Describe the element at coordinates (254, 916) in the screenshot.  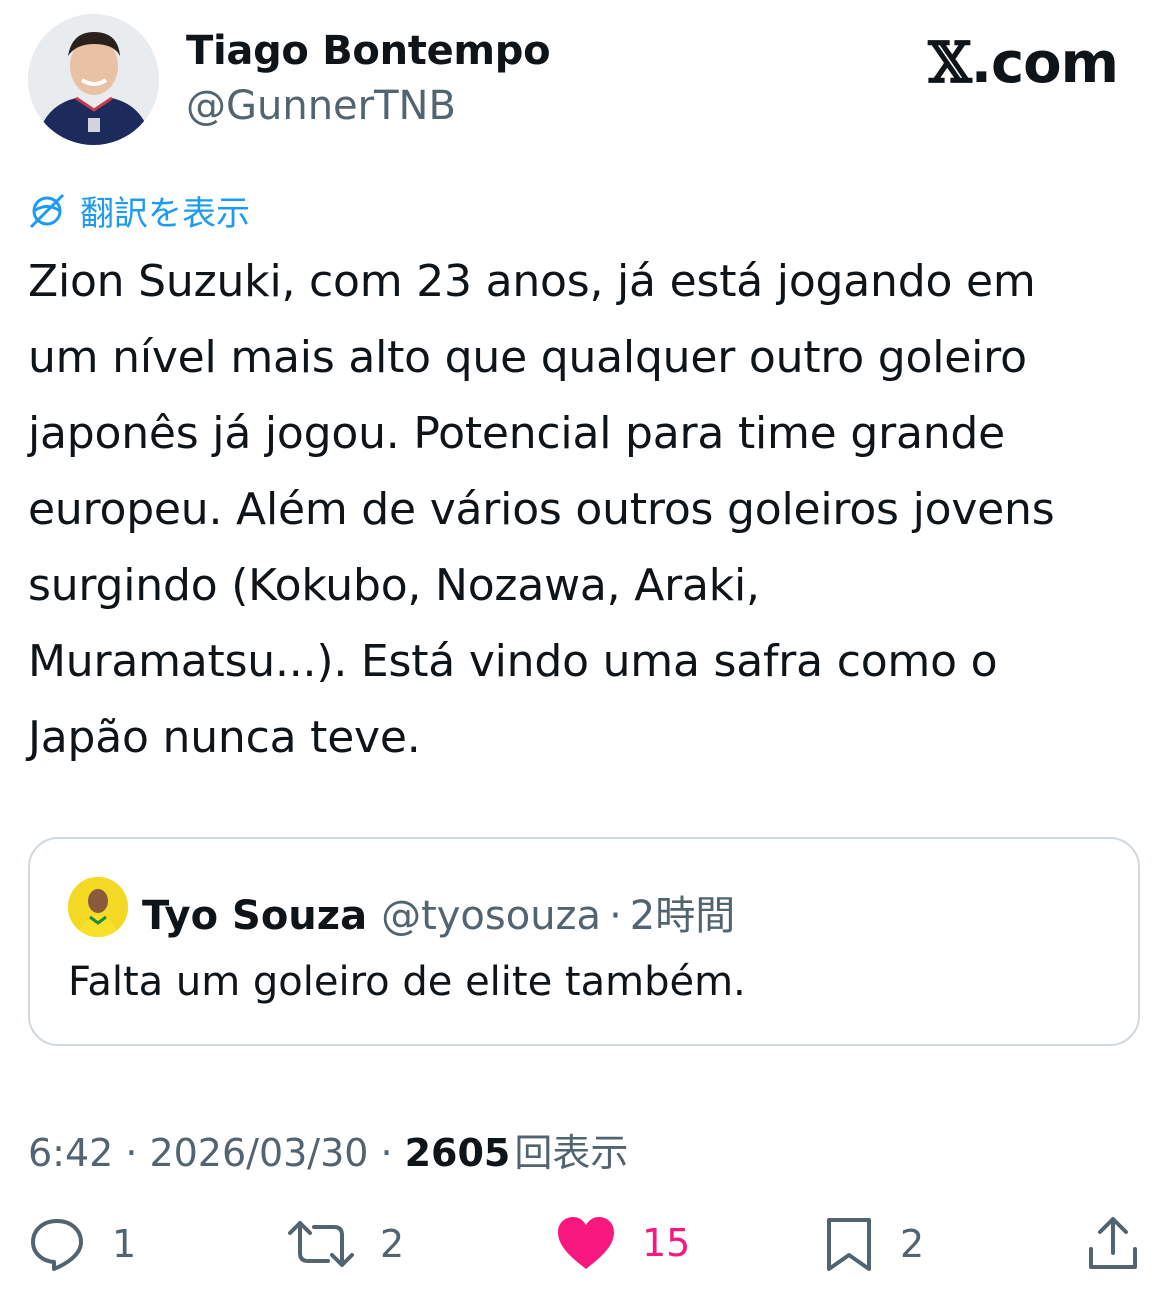
I see `quoted-author-name: Tyo Souza` at that location.